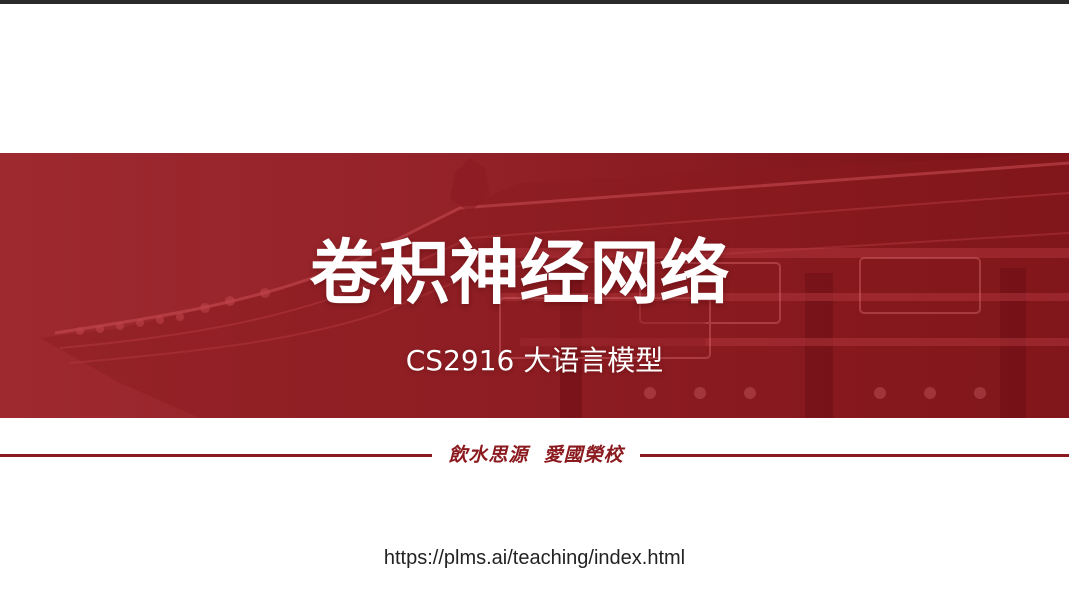 The image size is (1069, 601). Describe the element at coordinates (216, 455) in the screenshot. I see `divider-line-left` at that location.